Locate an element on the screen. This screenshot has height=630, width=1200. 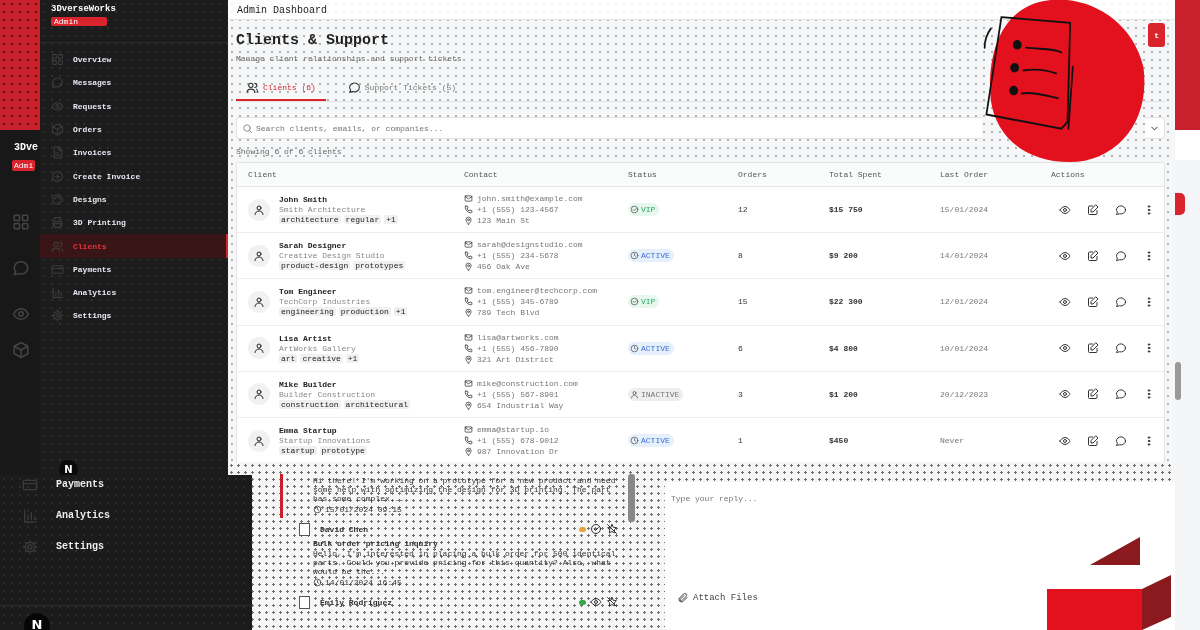
dev-indicator: N is located at coordinates (37, 621).